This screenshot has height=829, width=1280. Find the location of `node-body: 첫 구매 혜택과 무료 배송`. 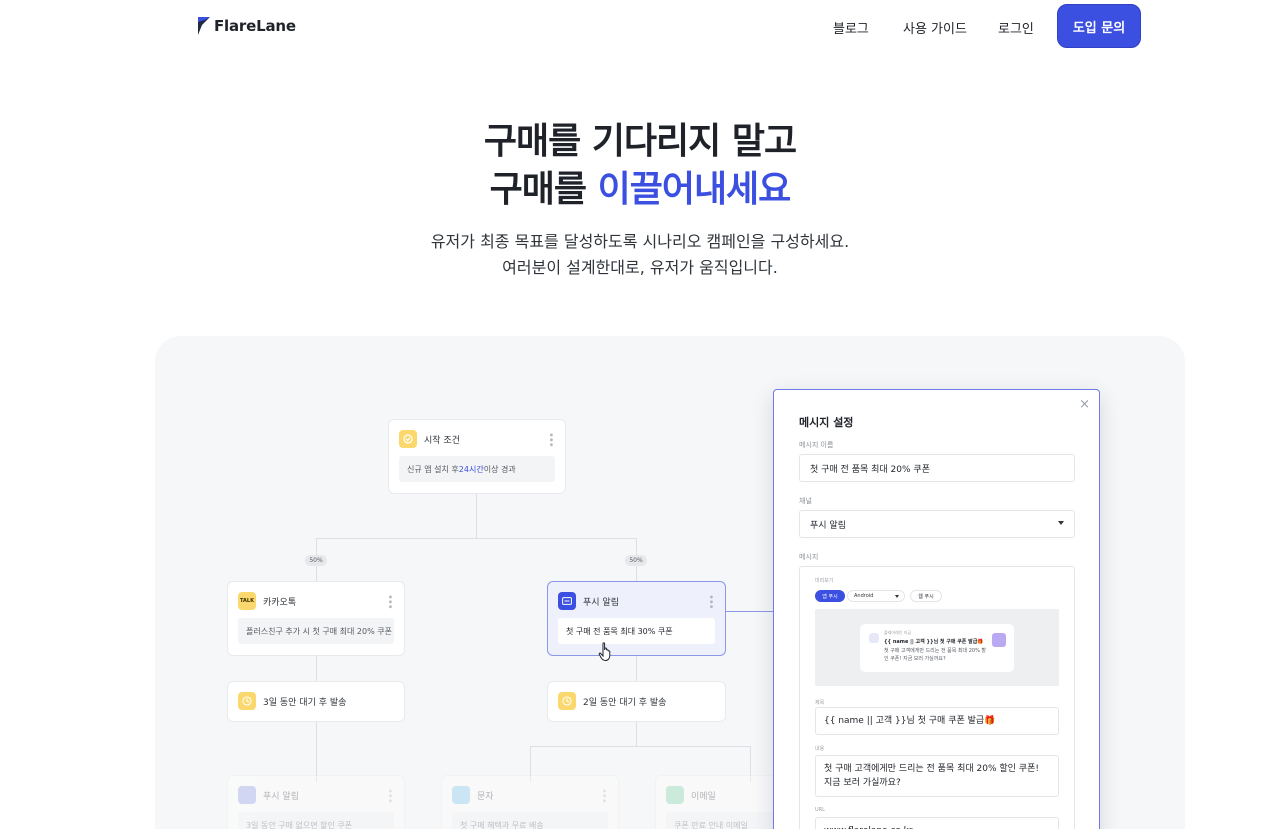

node-body: 첫 구매 혜택과 무료 배송 is located at coordinates (530, 820).